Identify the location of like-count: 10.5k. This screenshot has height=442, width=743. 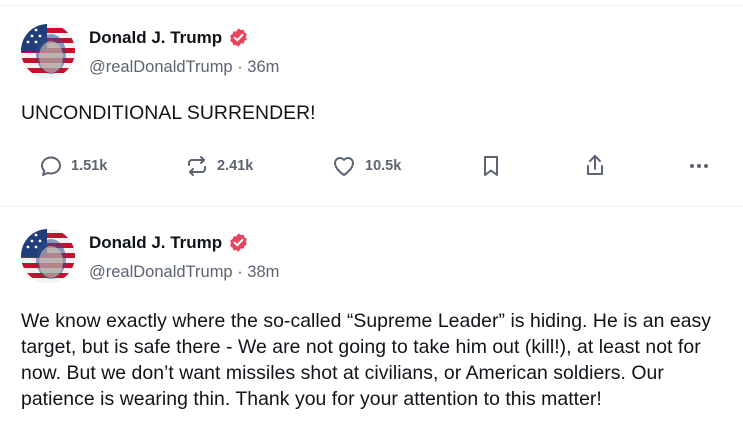
(383, 166).